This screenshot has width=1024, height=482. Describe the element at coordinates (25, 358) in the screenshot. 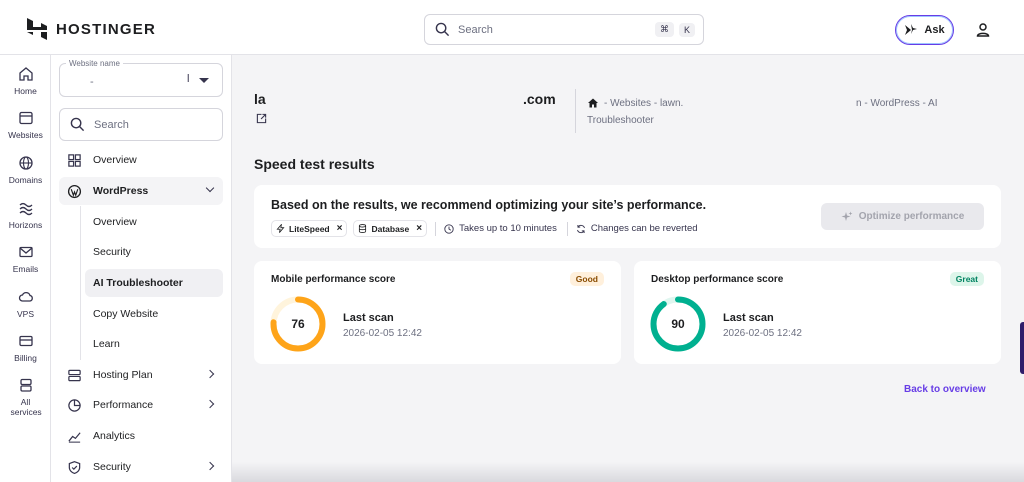

I see `rail-label-billing: Billing` at that location.